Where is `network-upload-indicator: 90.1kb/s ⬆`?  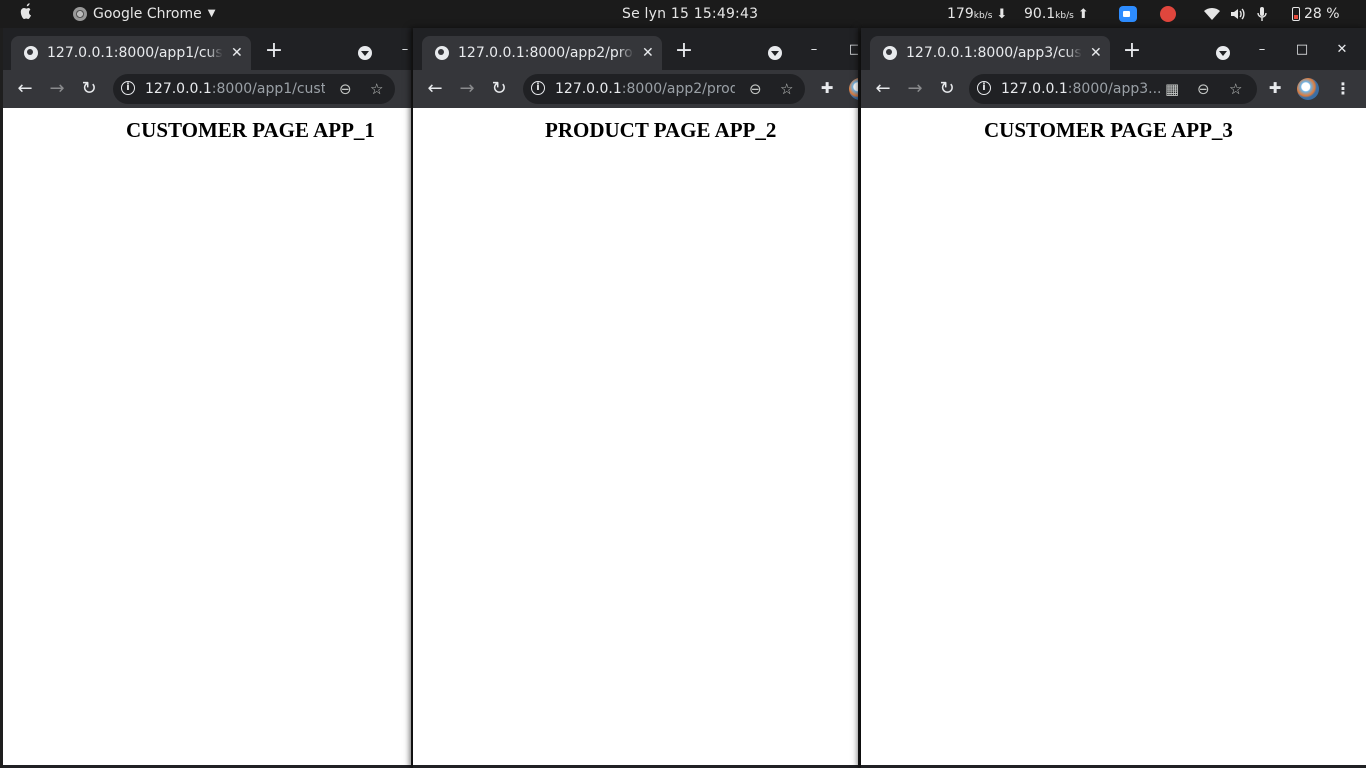 network-upload-indicator: 90.1kb/s ⬆ is located at coordinates (1056, 14).